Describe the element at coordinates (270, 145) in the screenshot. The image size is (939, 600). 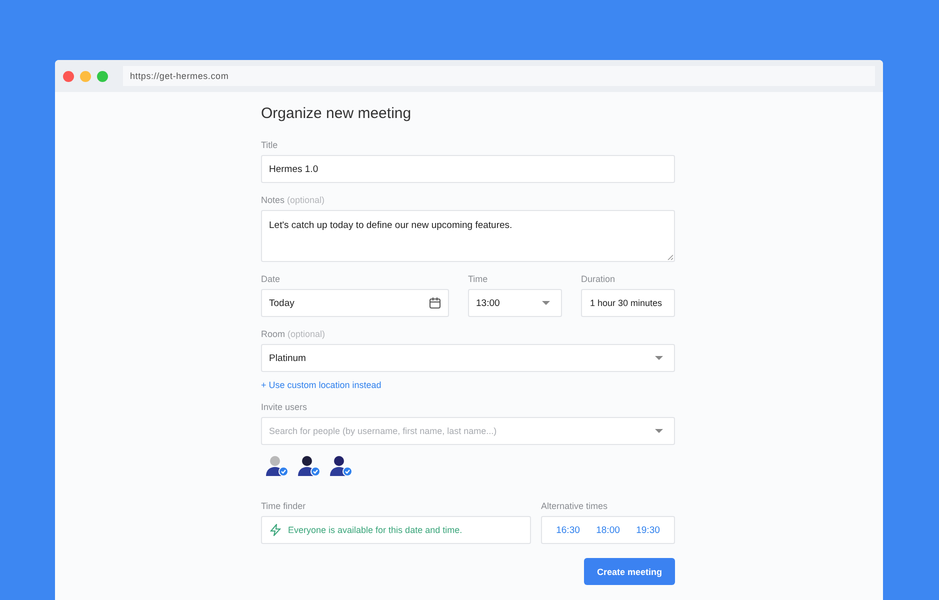
I see `field-label: Title` at that location.